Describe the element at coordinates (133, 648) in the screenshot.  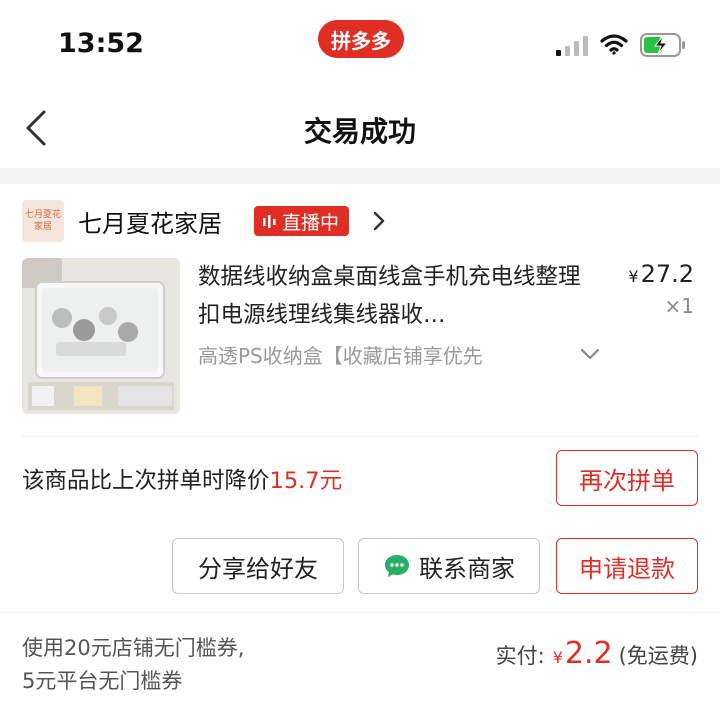
I see `coupon-line-1: 使用20元店铺无门槛券,` at that location.